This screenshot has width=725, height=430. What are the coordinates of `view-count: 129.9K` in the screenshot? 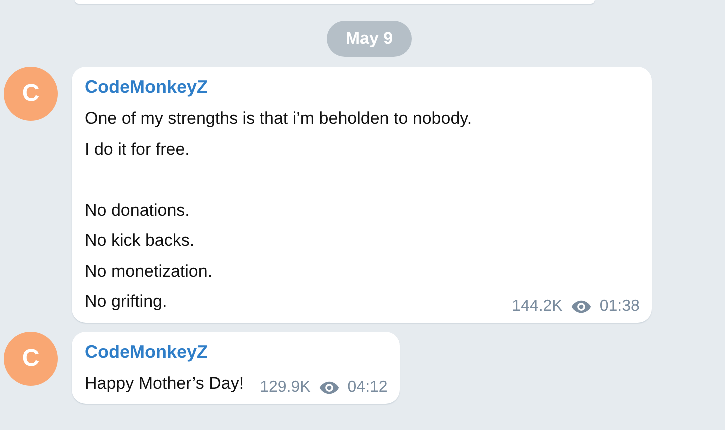 It's located at (285, 388).